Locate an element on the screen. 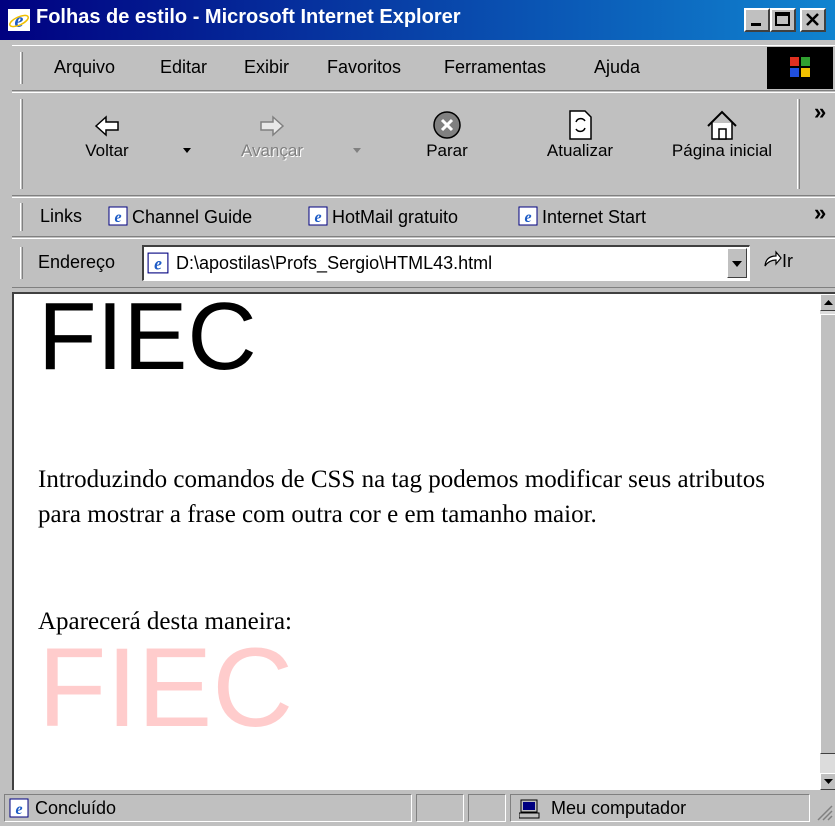 This screenshot has width=835, height=826. computer-icon is located at coordinates (529, 809).